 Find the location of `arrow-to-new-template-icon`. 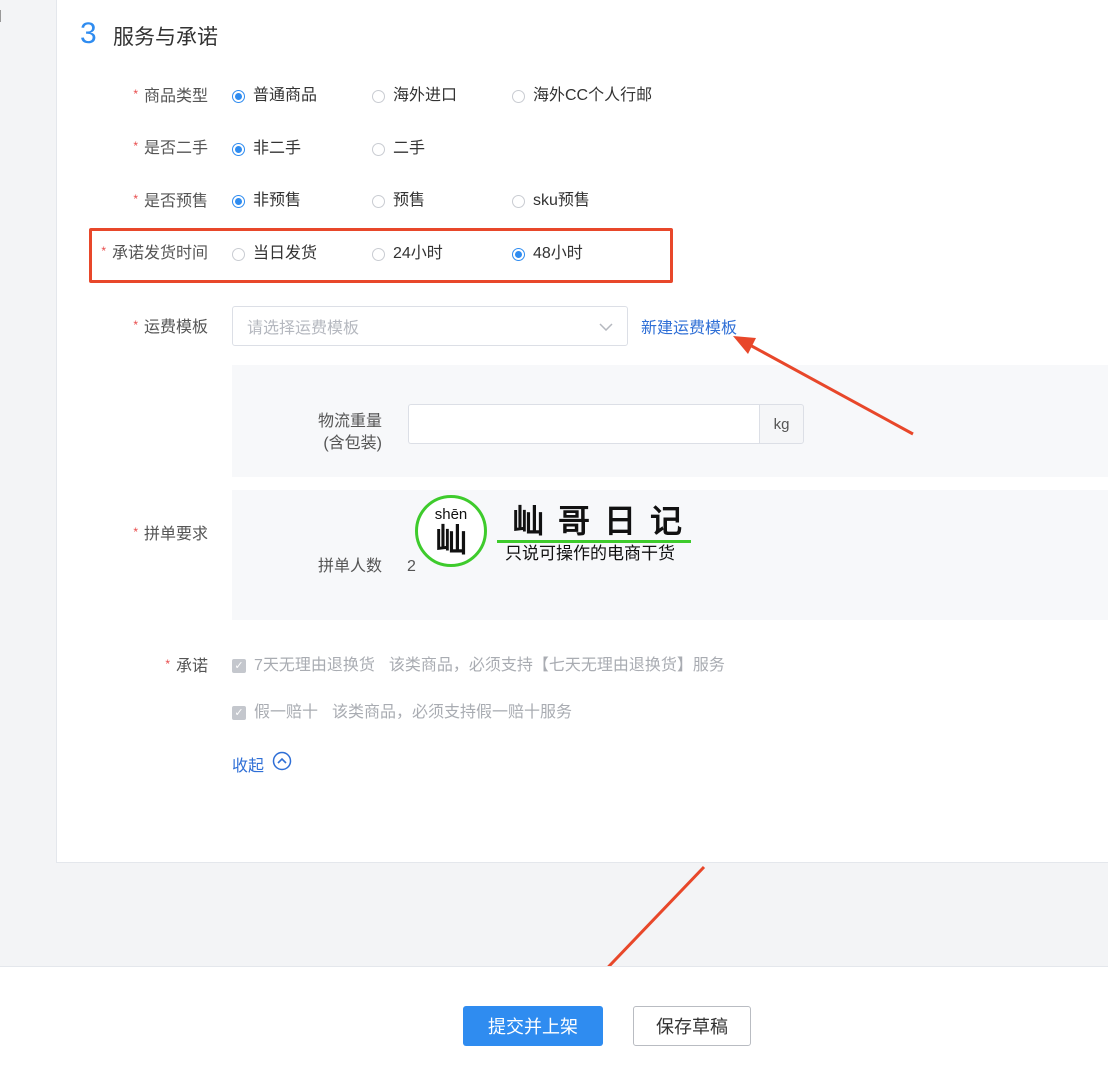

arrow-to-new-template-icon is located at coordinates (823, 386).